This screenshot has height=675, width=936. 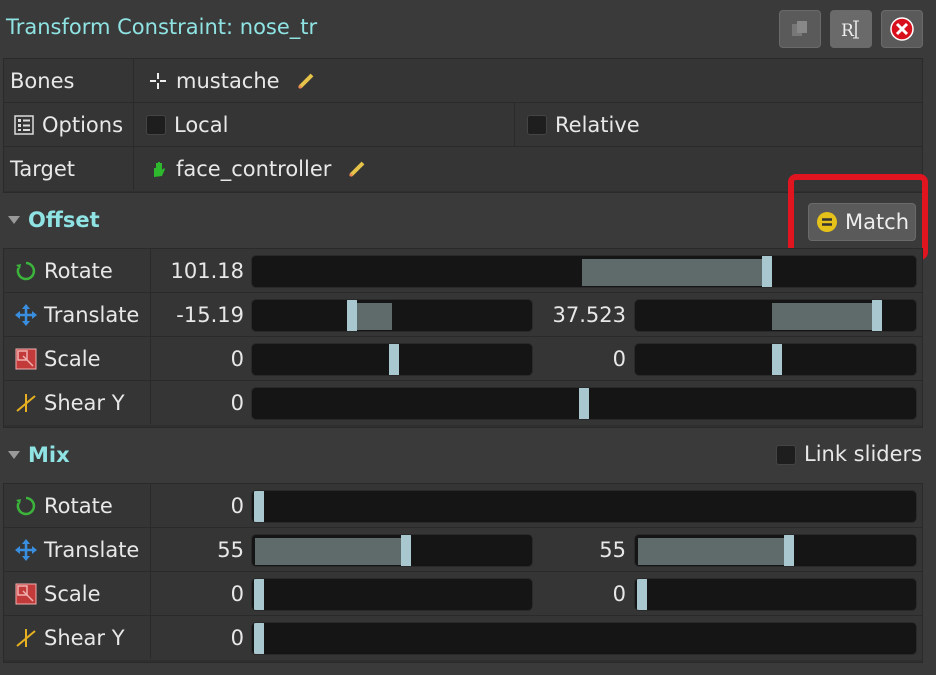 What do you see at coordinates (584, 506) in the screenshot?
I see `mix-rotate-slider` at bounding box center [584, 506].